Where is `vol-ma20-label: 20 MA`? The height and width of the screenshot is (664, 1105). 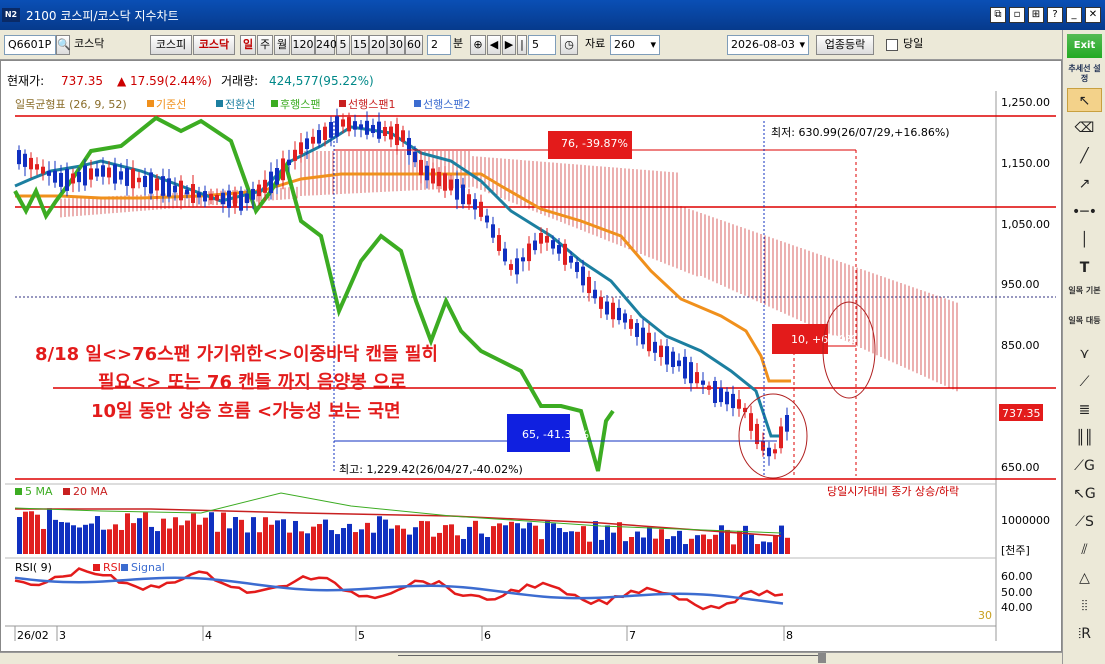 vol-ma20-label: 20 MA is located at coordinates (90, 491).